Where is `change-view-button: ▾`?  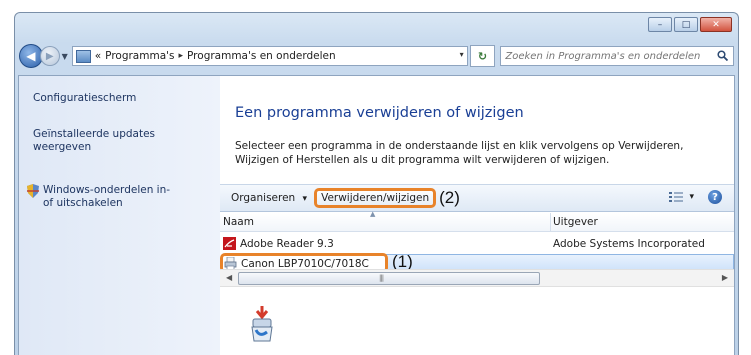 change-view-button: ▾ is located at coordinates (681, 197).